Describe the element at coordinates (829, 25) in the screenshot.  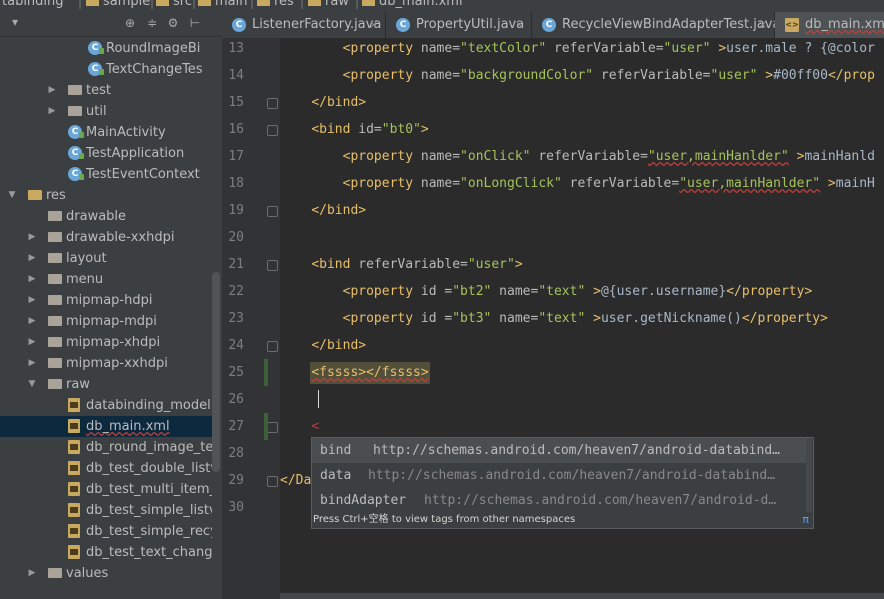
I see `editor-tab: <> db_main.xml` at that location.